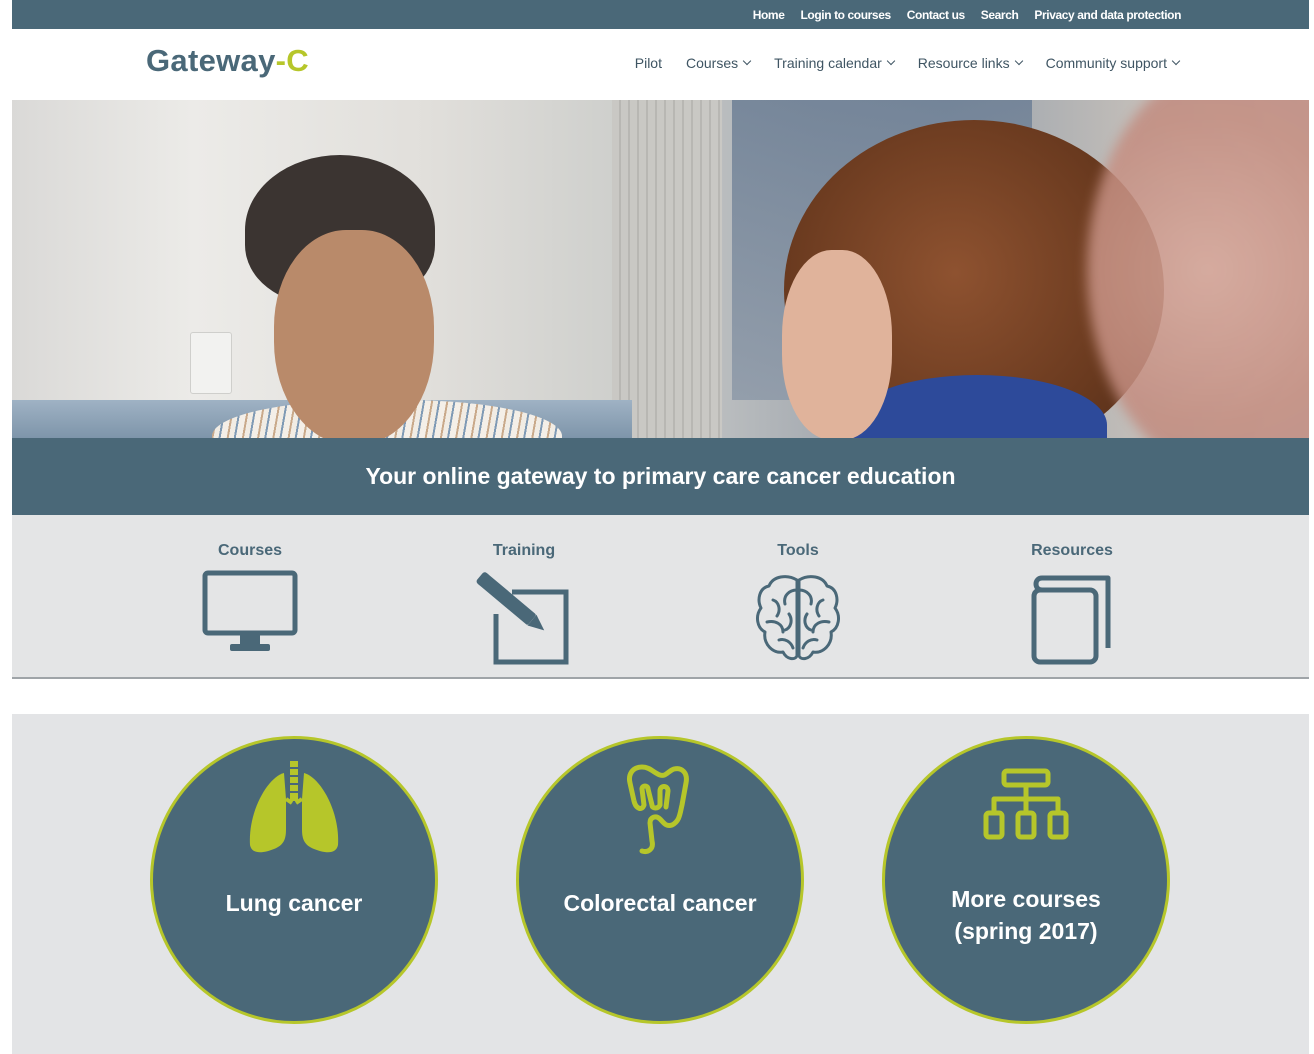 This screenshot has height=1054, width=1314. What do you see at coordinates (828, 63) in the screenshot?
I see `nav-label: Training calendar` at bounding box center [828, 63].